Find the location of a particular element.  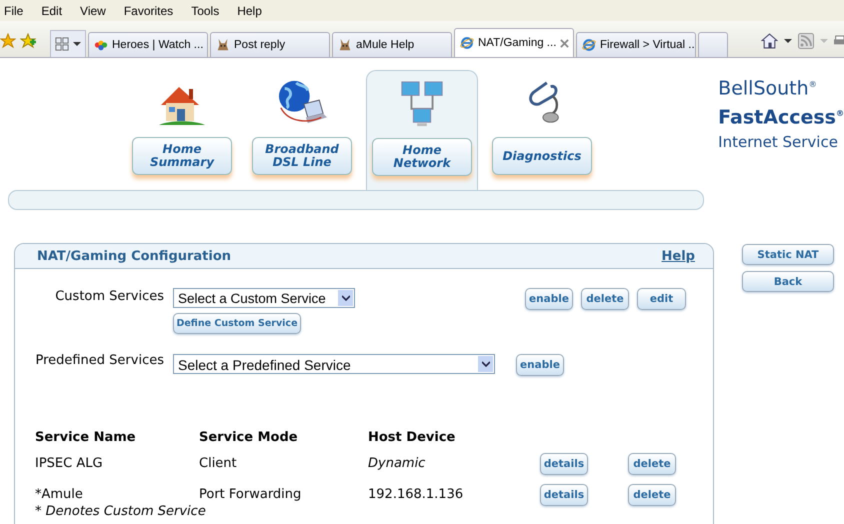

menu-item: Help is located at coordinates (251, 11).